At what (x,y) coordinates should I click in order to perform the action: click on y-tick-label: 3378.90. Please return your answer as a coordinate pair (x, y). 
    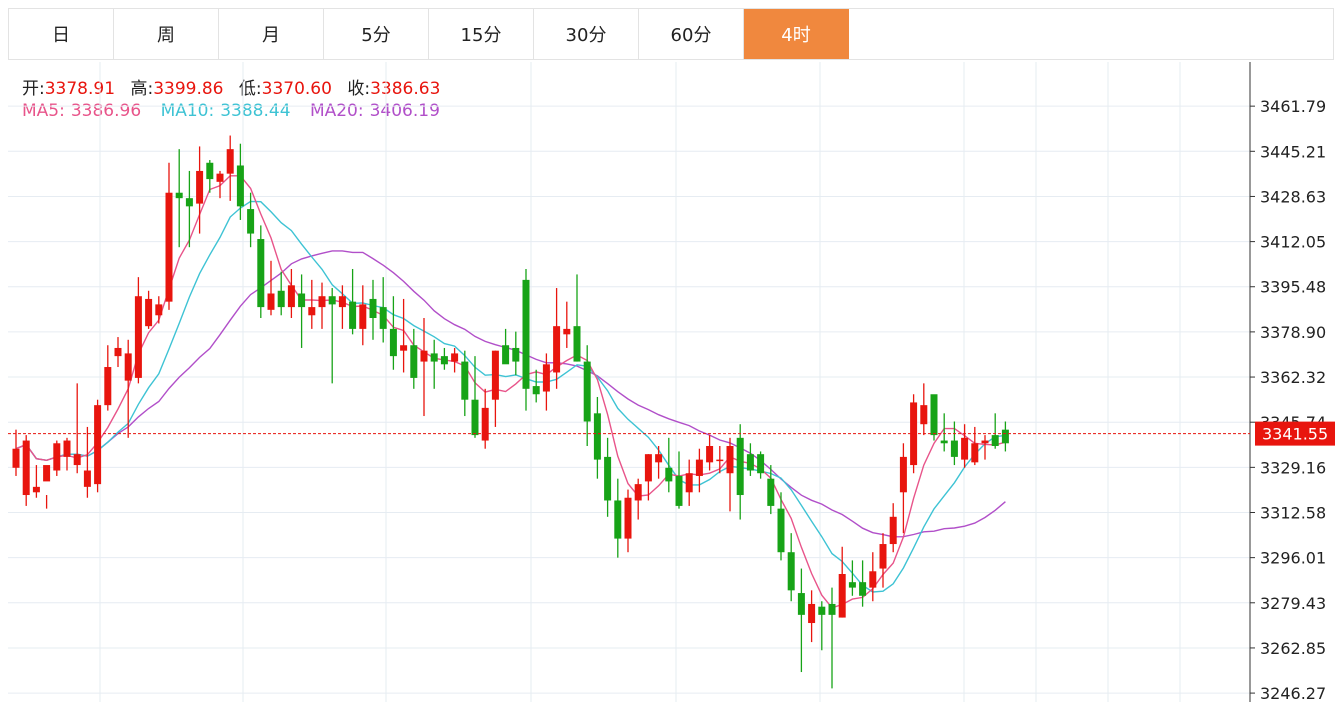
    Looking at the image, I should click on (1293, 332).